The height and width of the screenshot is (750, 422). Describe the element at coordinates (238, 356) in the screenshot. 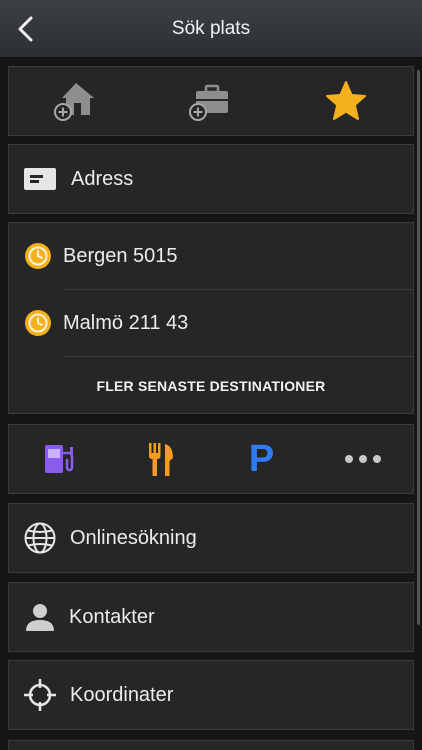

I see `divider` at that location.